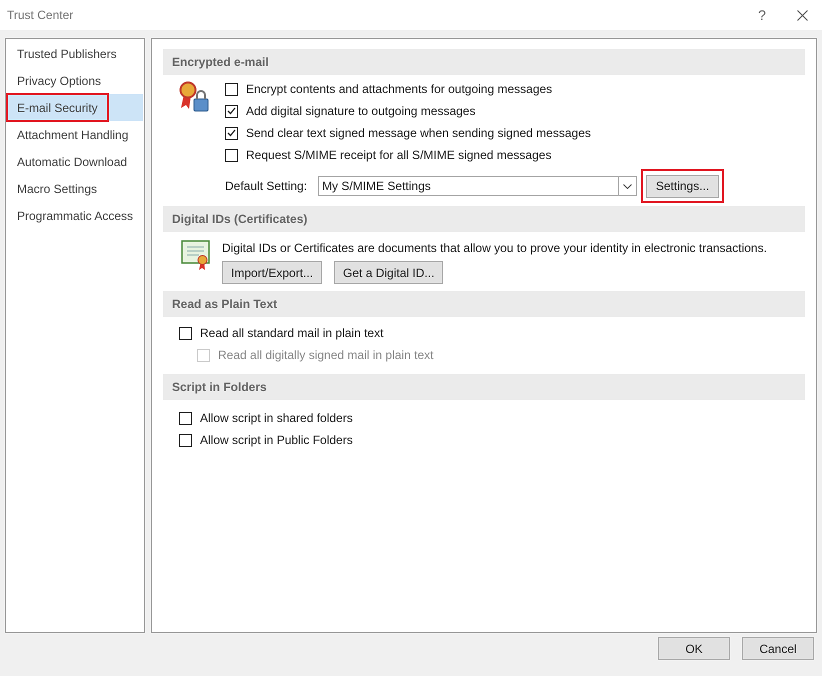  Describe the element at coordinates (276, 418) in the screenshot. I see `checkbox-label: Allow script in shared folders` at that location.